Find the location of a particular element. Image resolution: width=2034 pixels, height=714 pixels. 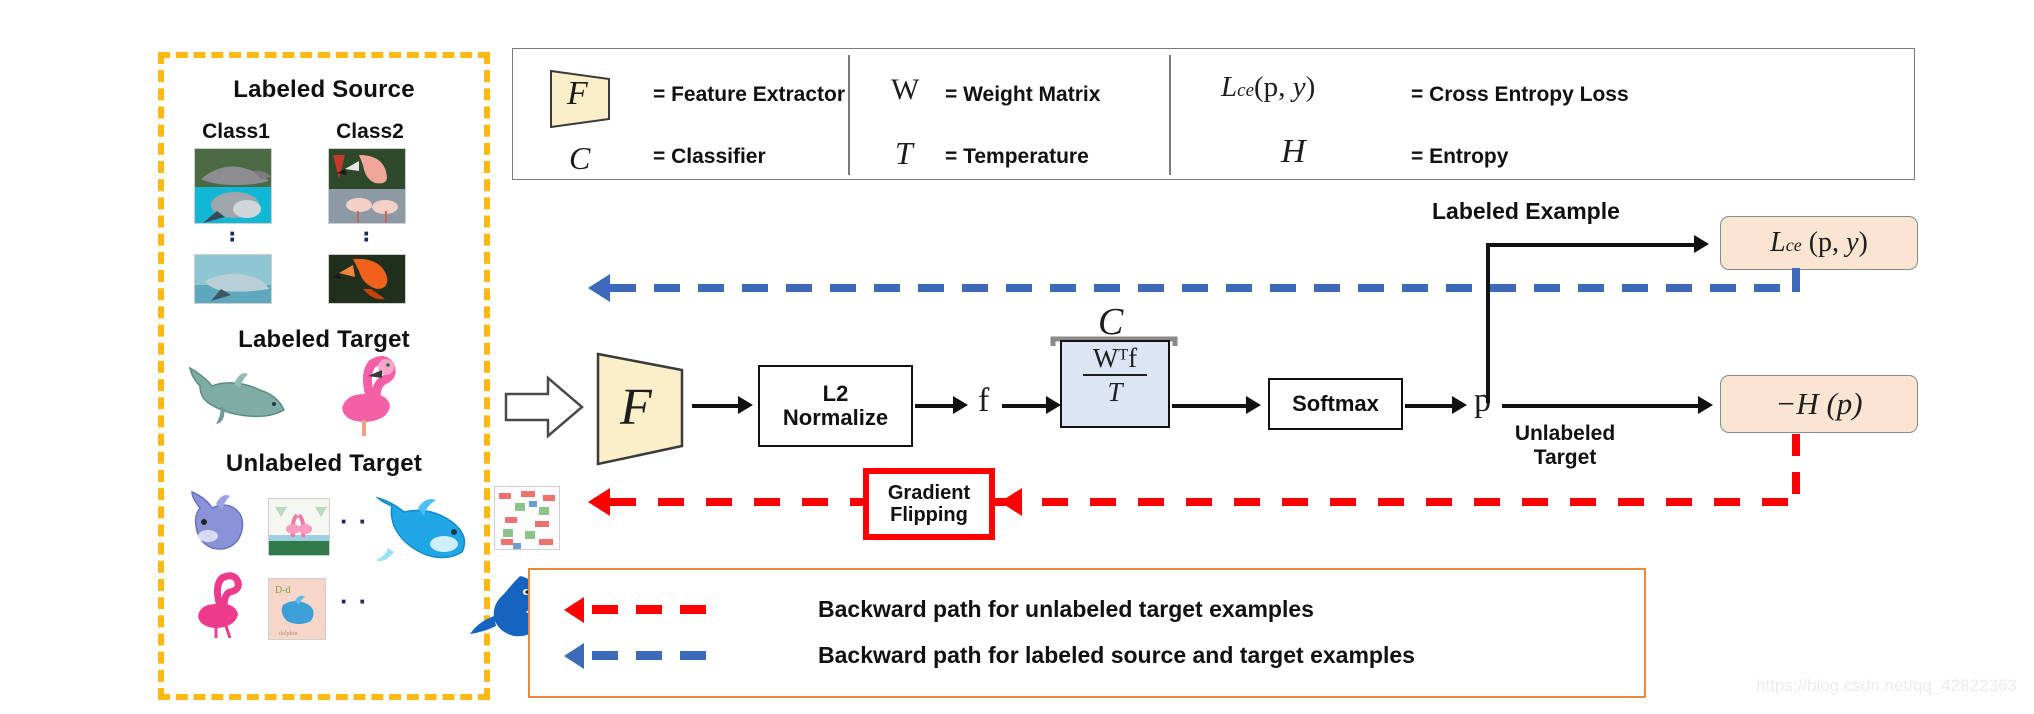

unlabeled-dots-row1: ·· is located at coordinates (359, 521).